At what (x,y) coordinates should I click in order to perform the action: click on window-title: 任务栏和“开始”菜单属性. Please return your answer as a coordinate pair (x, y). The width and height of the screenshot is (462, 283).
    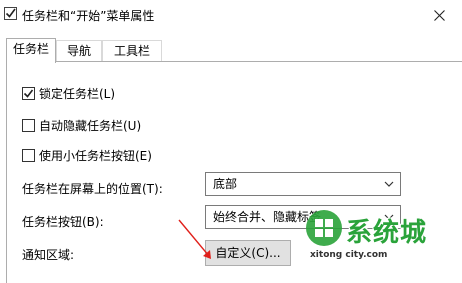
    Looking at the image, I should click on (88, 16).